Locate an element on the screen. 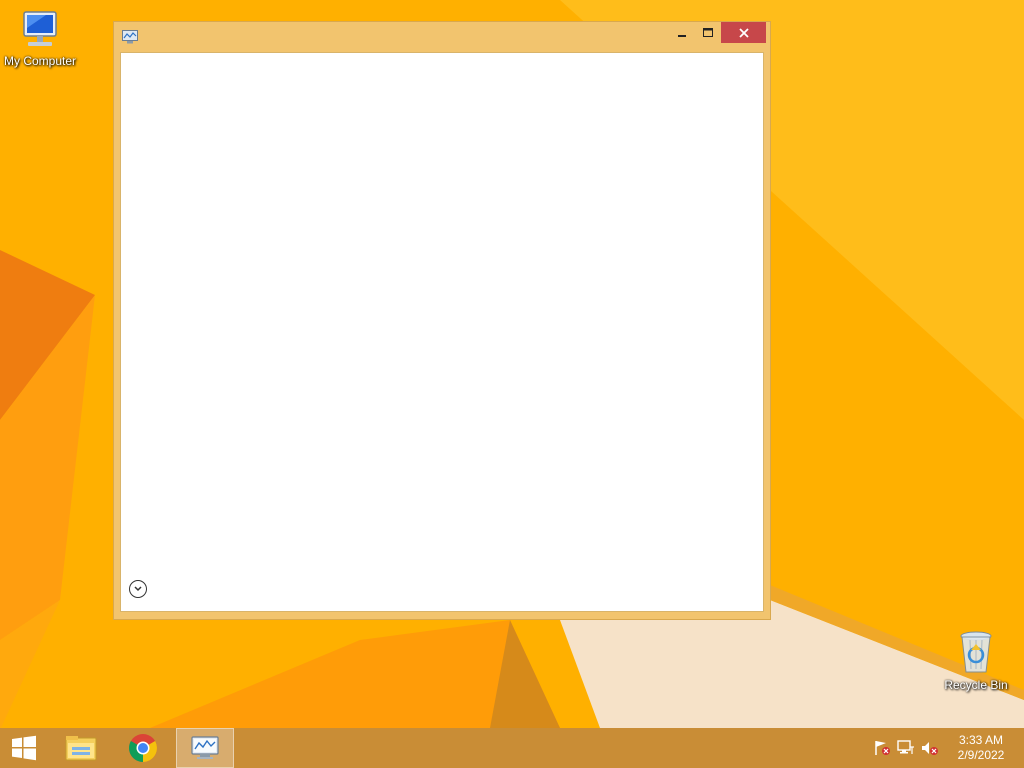 The width and height of the screenshot is (1024, 768). taskbar-clock: 3:33 AM 2/9/2022 is located at coordinates (981, 748).